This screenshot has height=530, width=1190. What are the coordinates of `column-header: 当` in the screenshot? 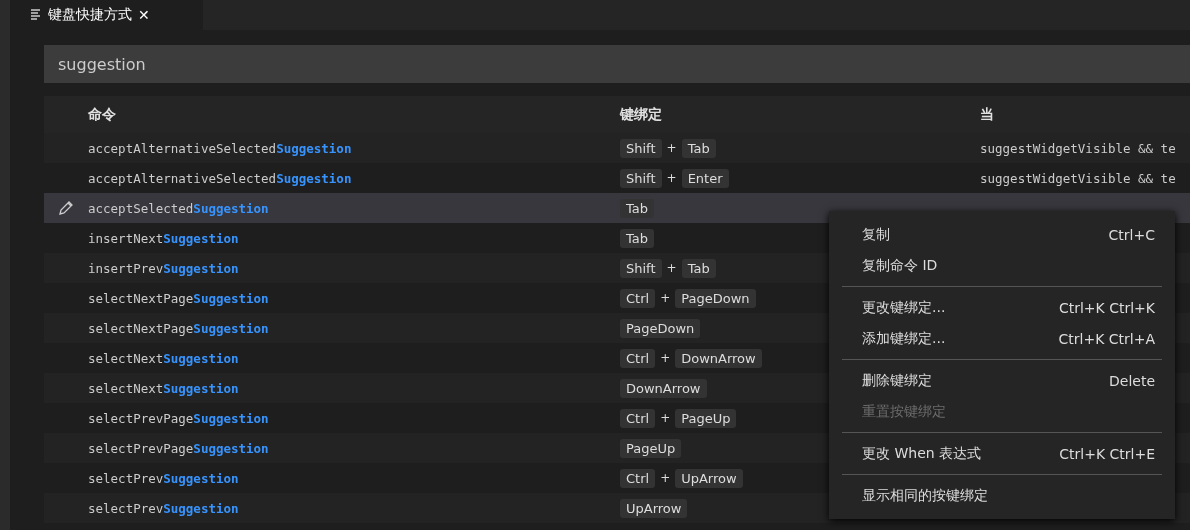 It's located at (987, 114).